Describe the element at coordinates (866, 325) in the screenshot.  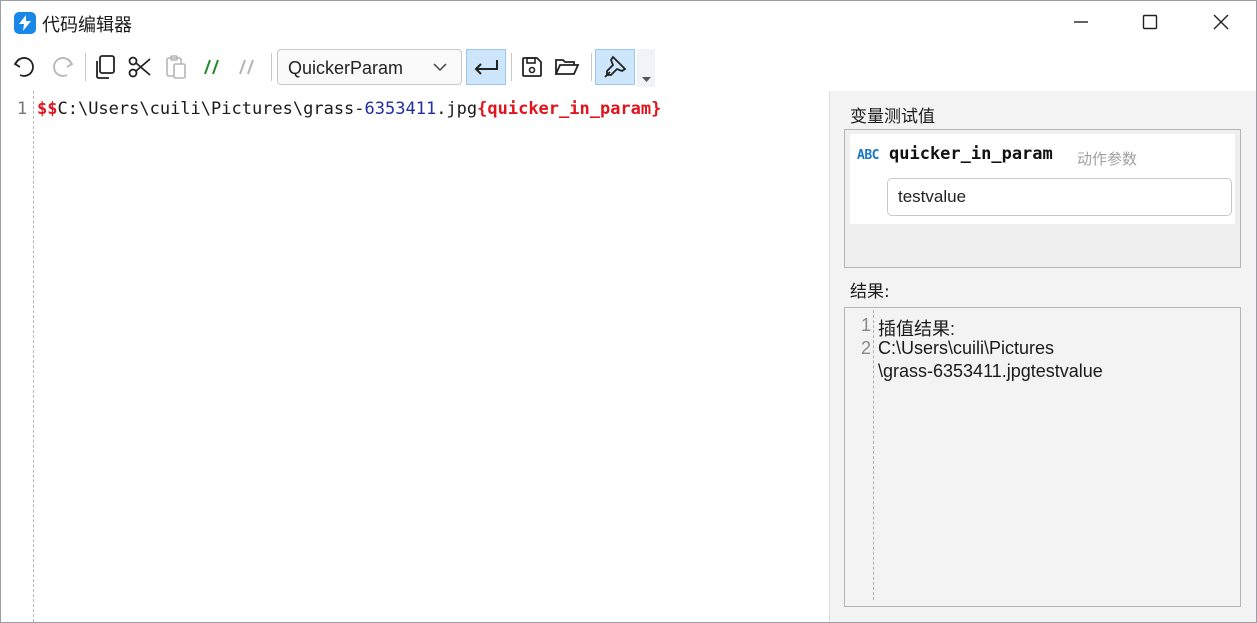
I see `result-line-number: 1` at that location.